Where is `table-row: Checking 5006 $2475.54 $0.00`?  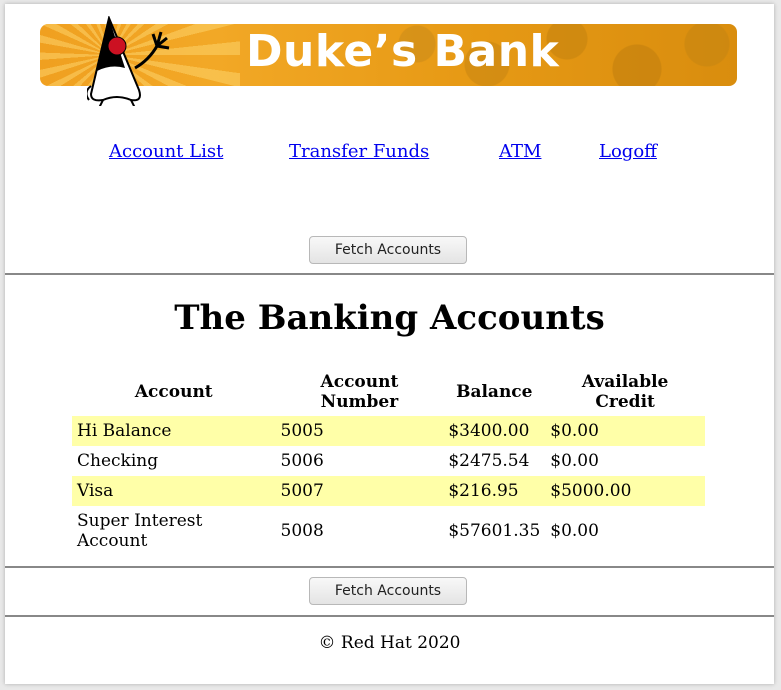 table-row: Checking 5006 $2475.54 $0.00 is located at coordinates (388, 461).